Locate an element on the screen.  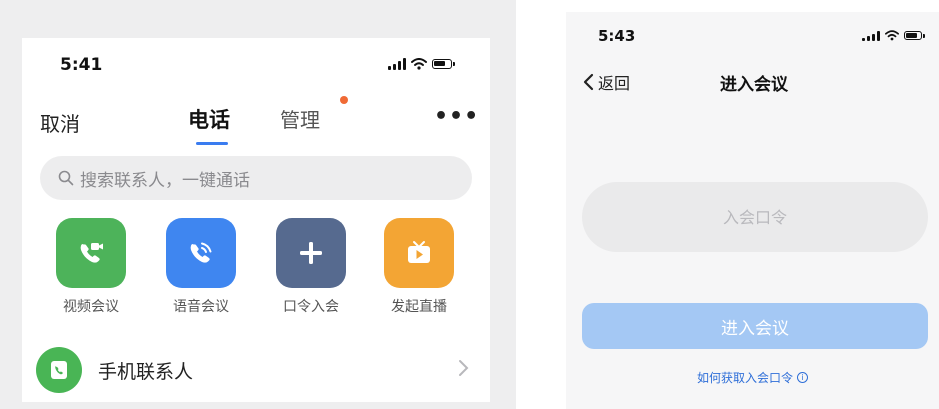
status-icons-right is located at coordinates (893, 35).